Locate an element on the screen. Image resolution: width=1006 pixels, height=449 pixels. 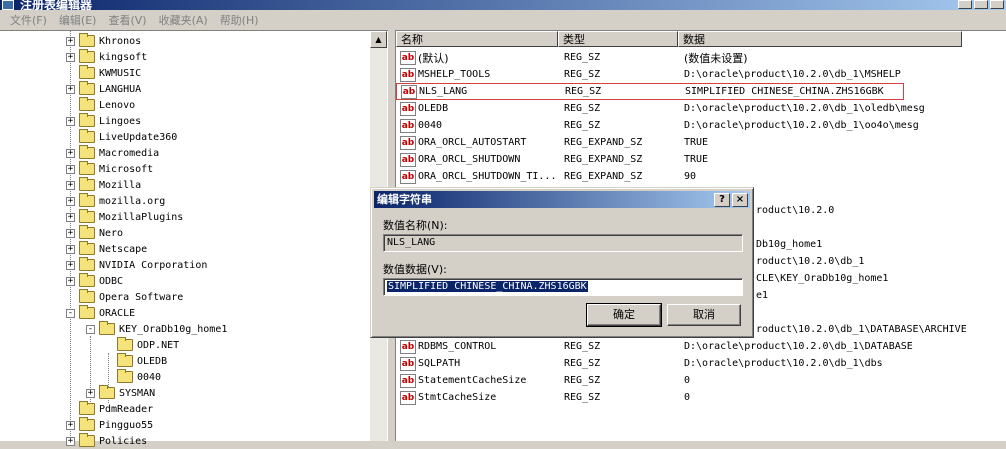
list-item: ab ORA_ORCL_SHUTDOWN REG_EXPAND_SZ TRUE is located at coordinates (696, 159).